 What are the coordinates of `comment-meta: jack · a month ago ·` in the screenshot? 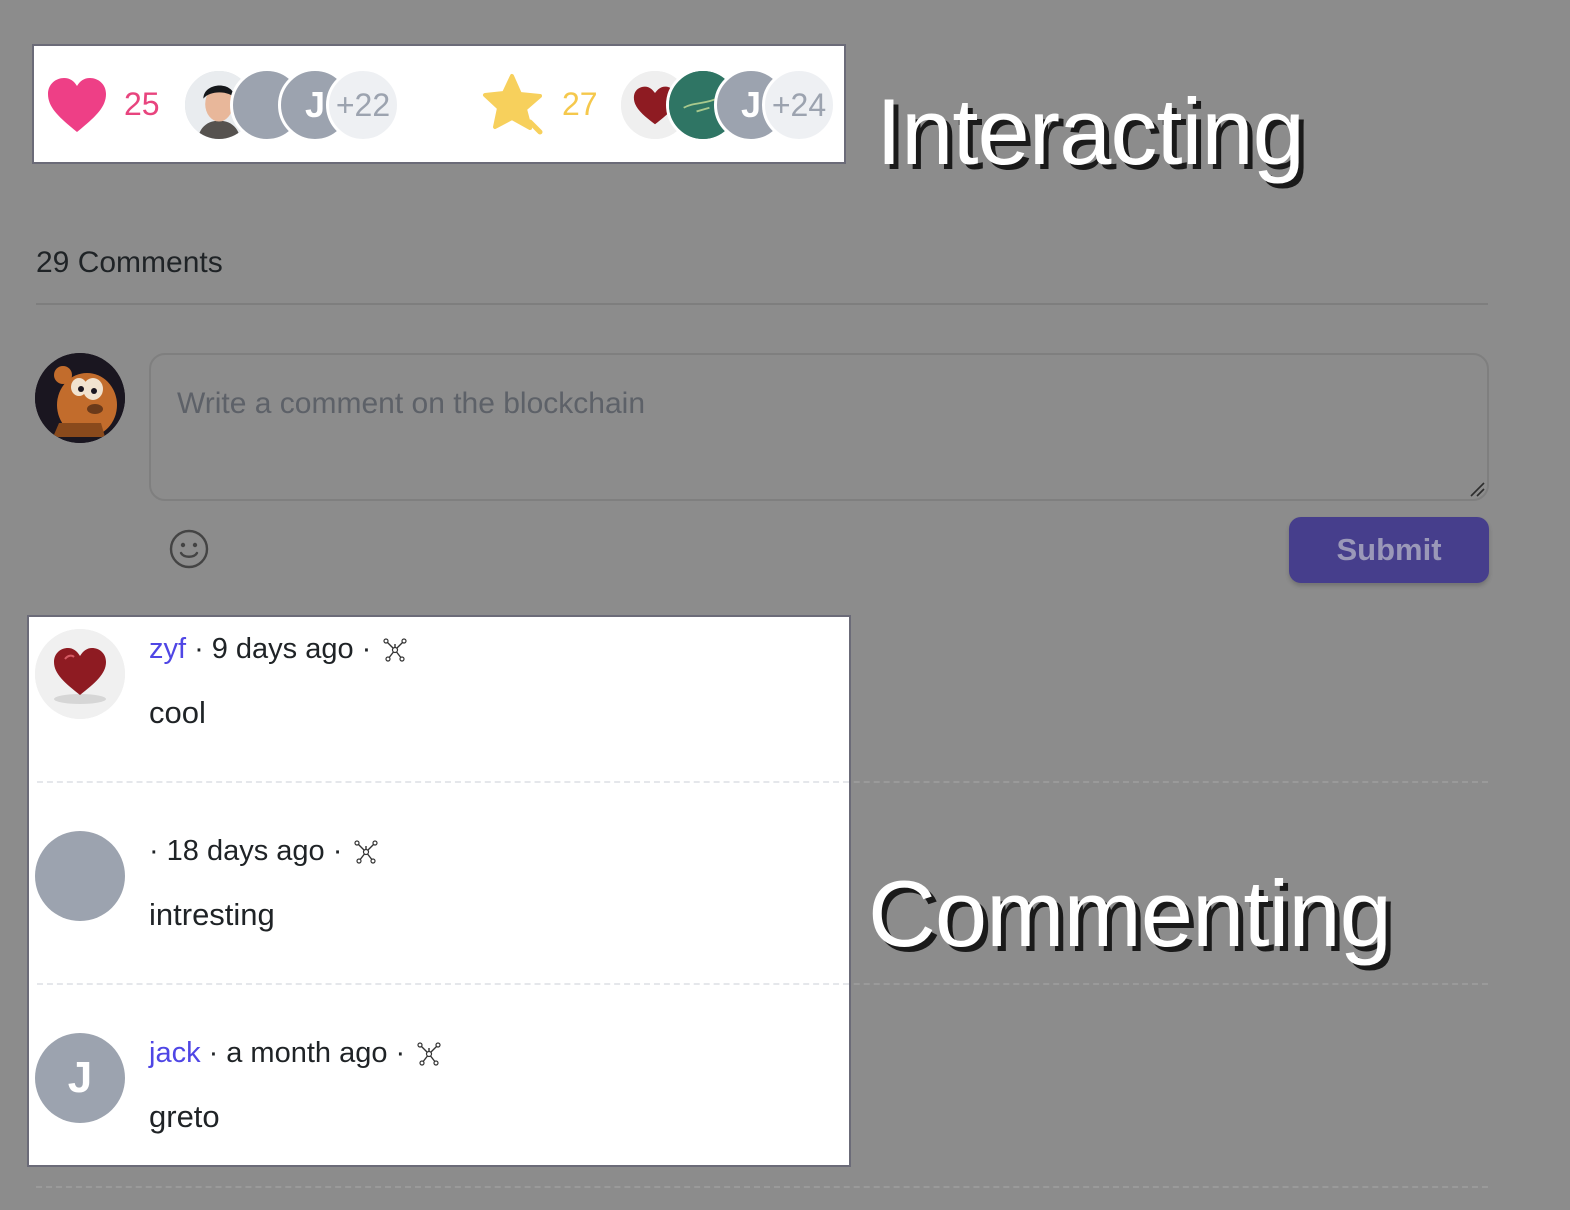 It's located at (296, 1053).